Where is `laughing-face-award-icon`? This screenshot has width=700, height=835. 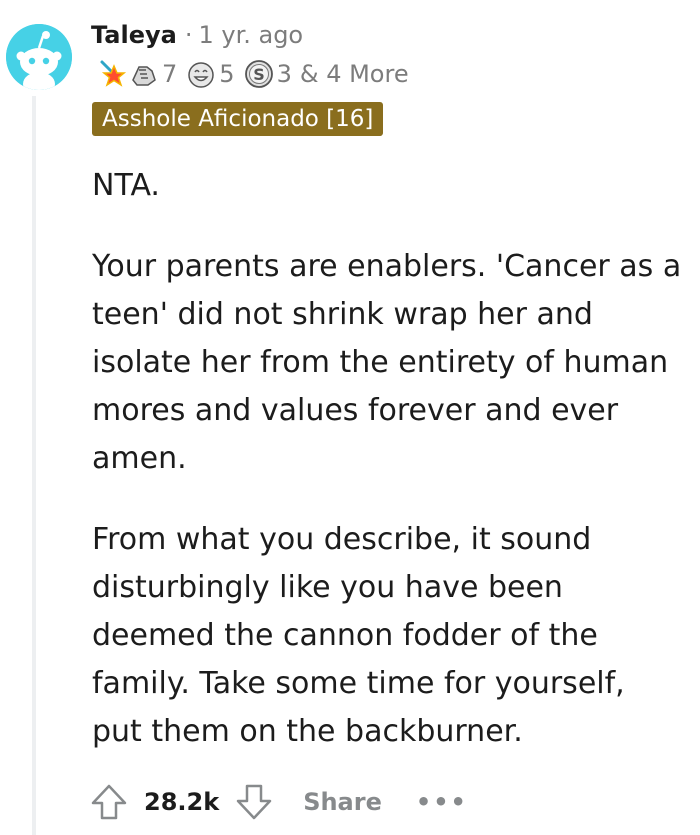 laughing-face-award-icon is located at coordinates (201, 74).